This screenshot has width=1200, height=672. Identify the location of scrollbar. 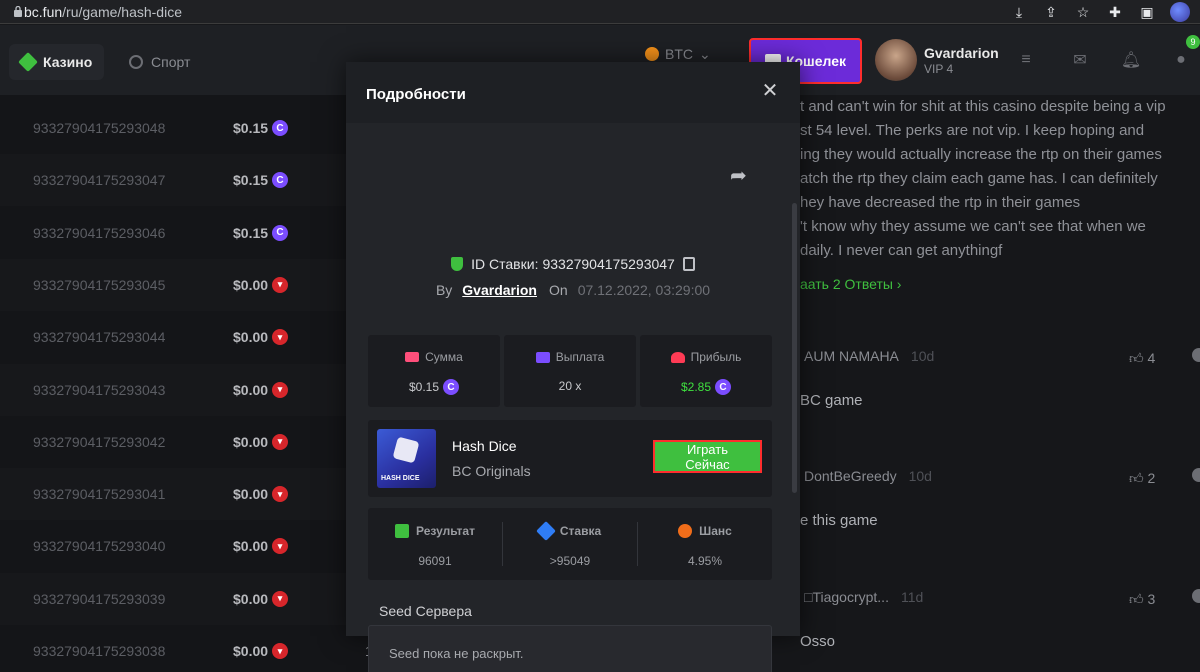
(794, 348).